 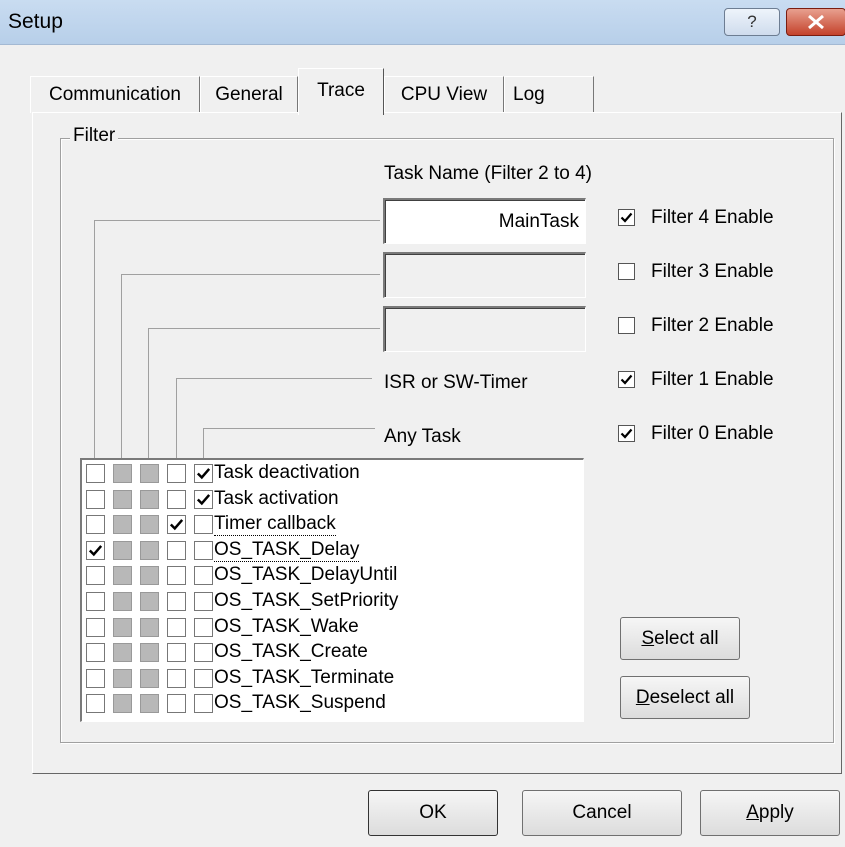 What do you see at coordinates (484, 329) in the screenshot?
I see `task-name-filter2-field` at bounding box center [484, 329].